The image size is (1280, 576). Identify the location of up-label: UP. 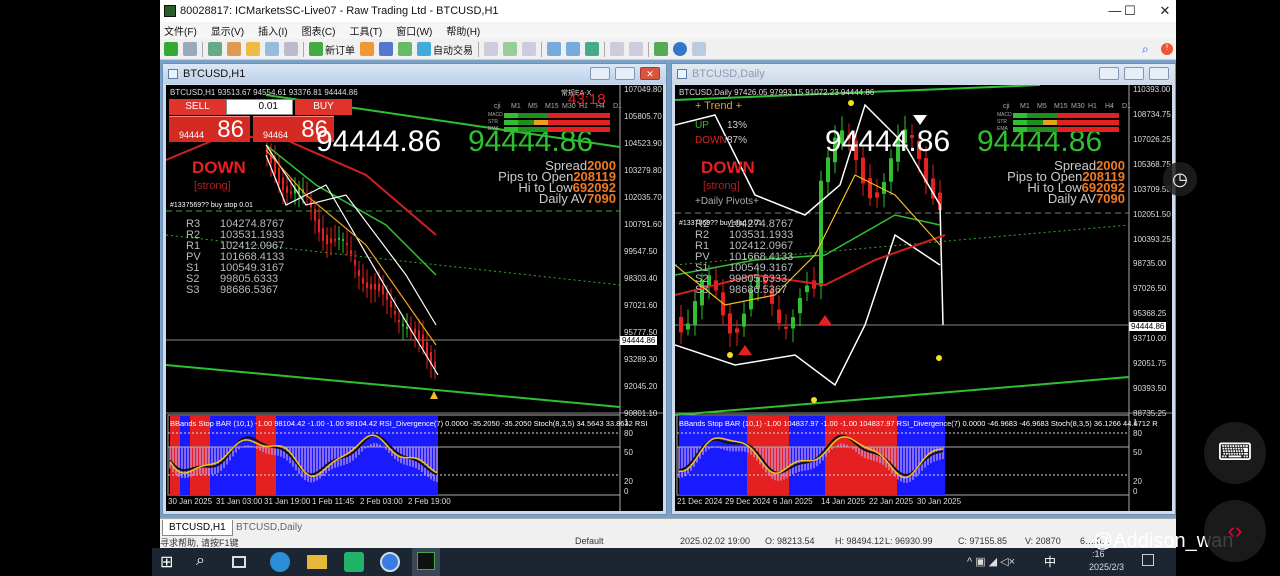
(702, 125).